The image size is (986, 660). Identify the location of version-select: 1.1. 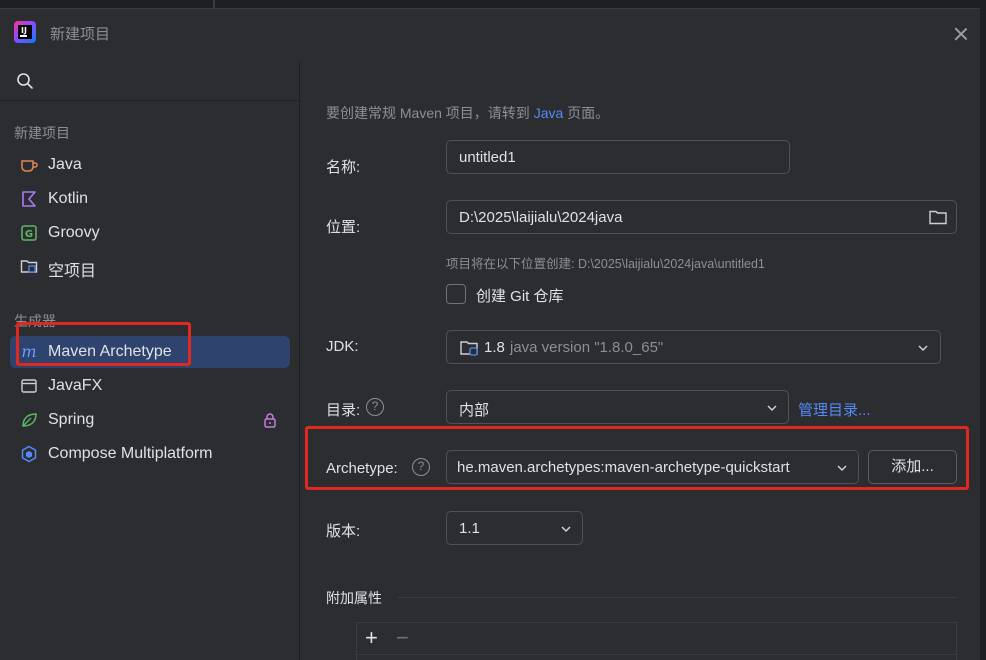
(514, 528).